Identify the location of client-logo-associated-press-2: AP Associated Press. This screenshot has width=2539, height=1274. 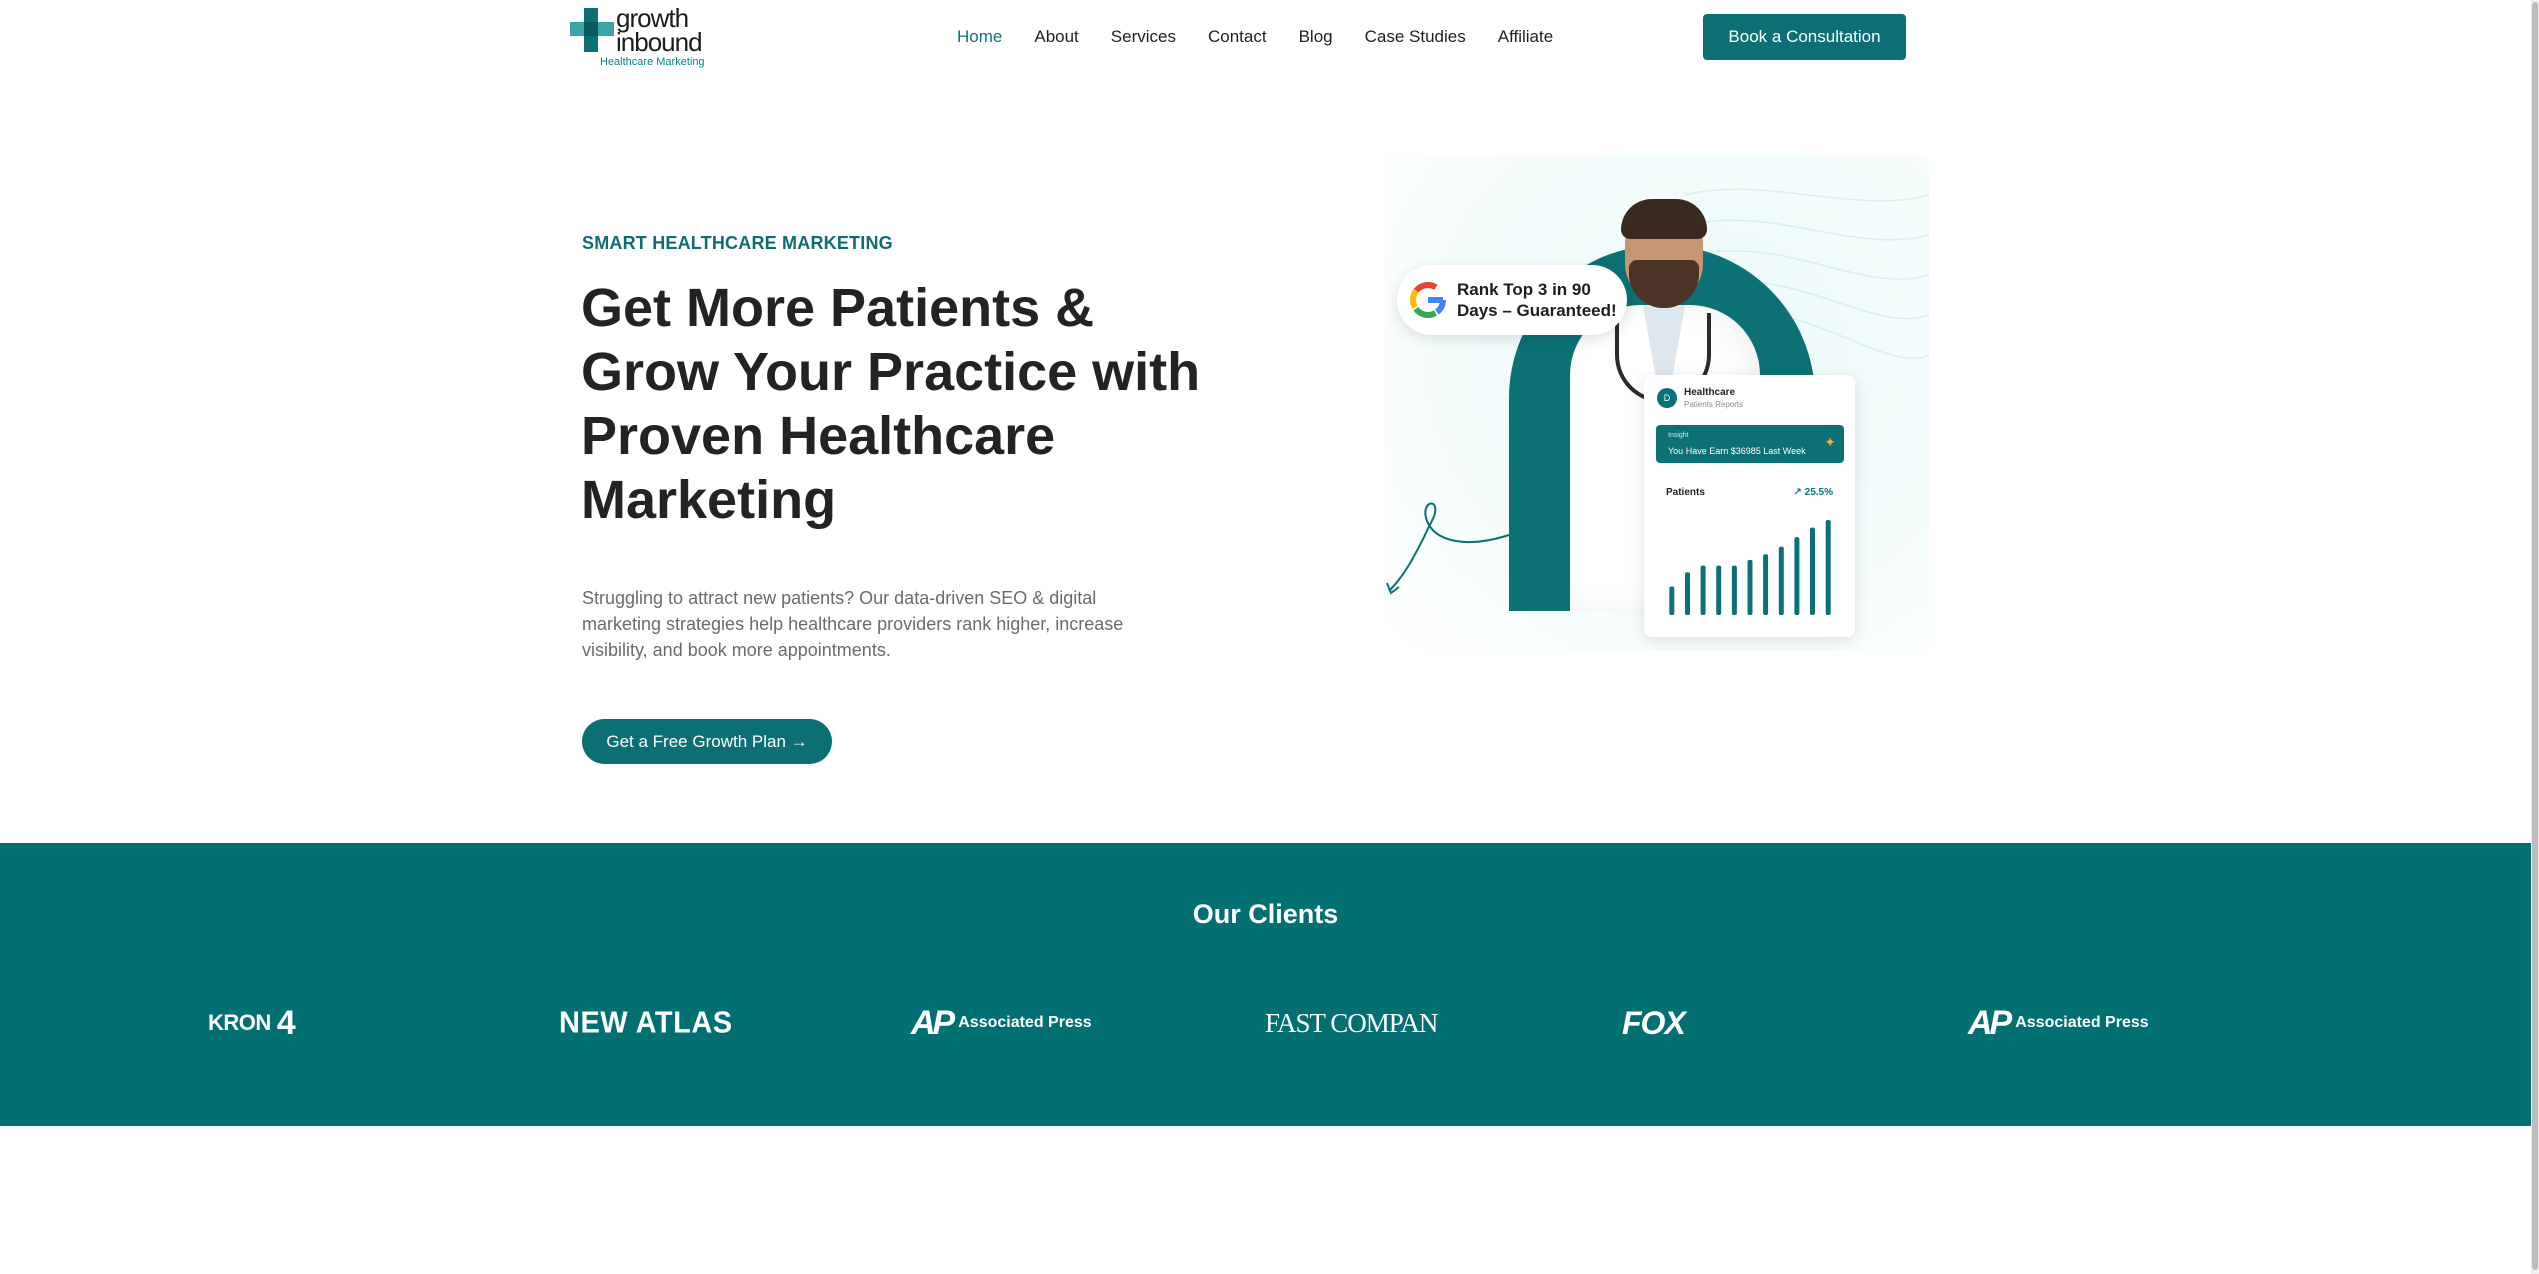
(2058, 1023).